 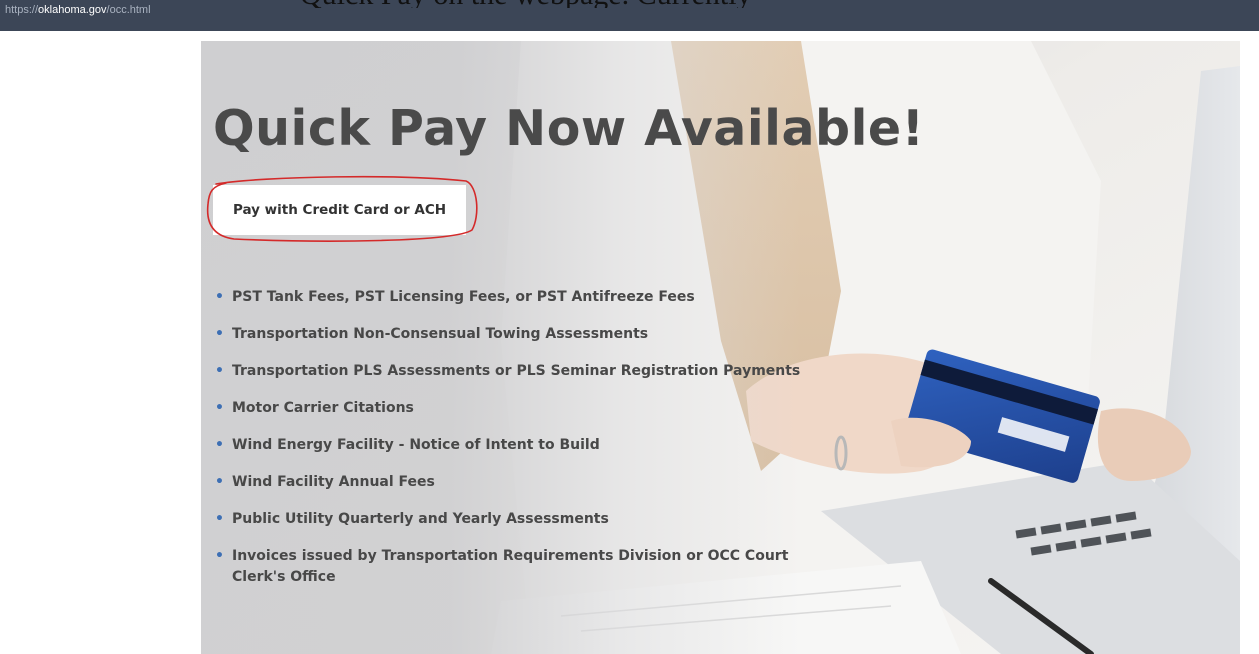 What do you see at coordinates (323, 408) in the screenshot?
I see `list-item-label: Motor Carrier Citations` at bounding box center [323, 408].